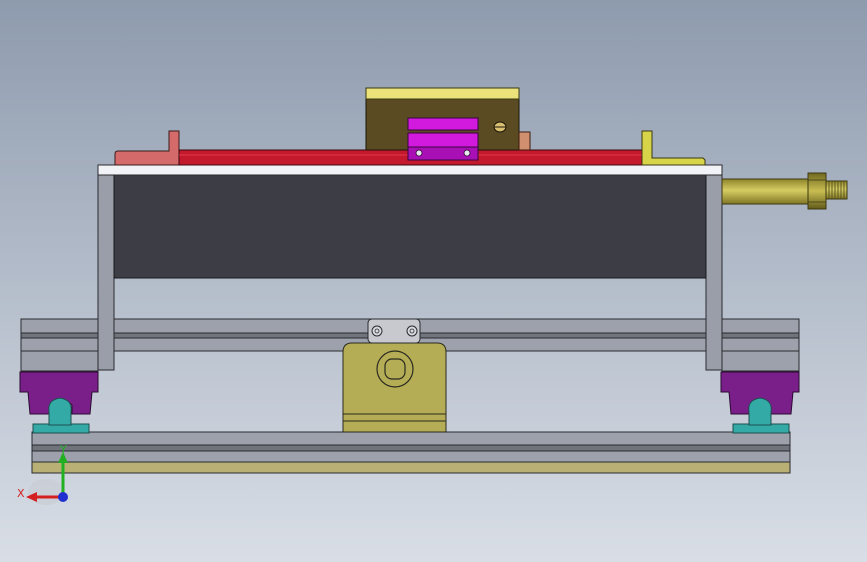  Describe the element at coordinates (410, 170) in the screenshot. I see `top-plate` at that location.